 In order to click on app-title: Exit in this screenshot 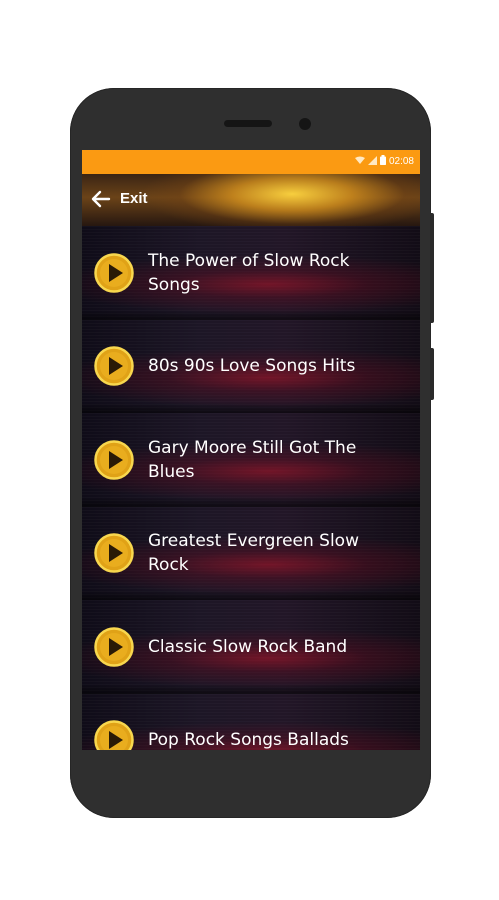, I will do `click(134, 199)`.